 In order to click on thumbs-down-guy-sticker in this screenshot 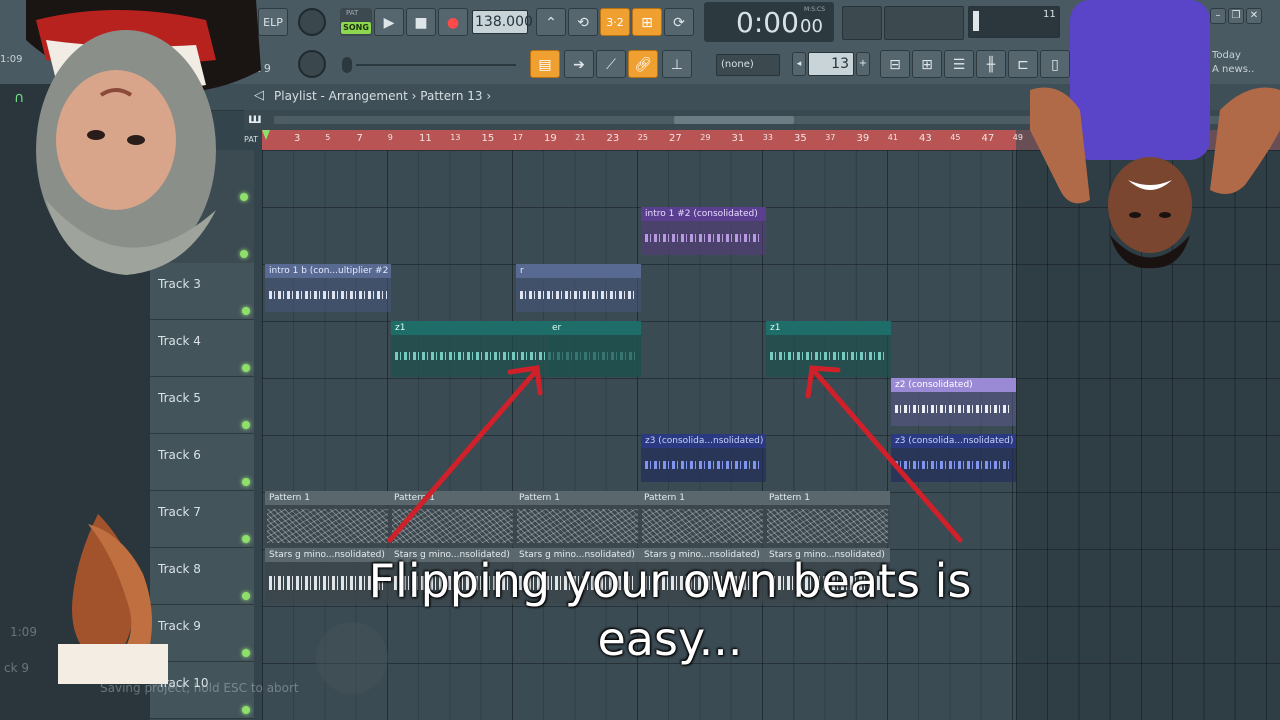, I will do `click(1155, 134)`.